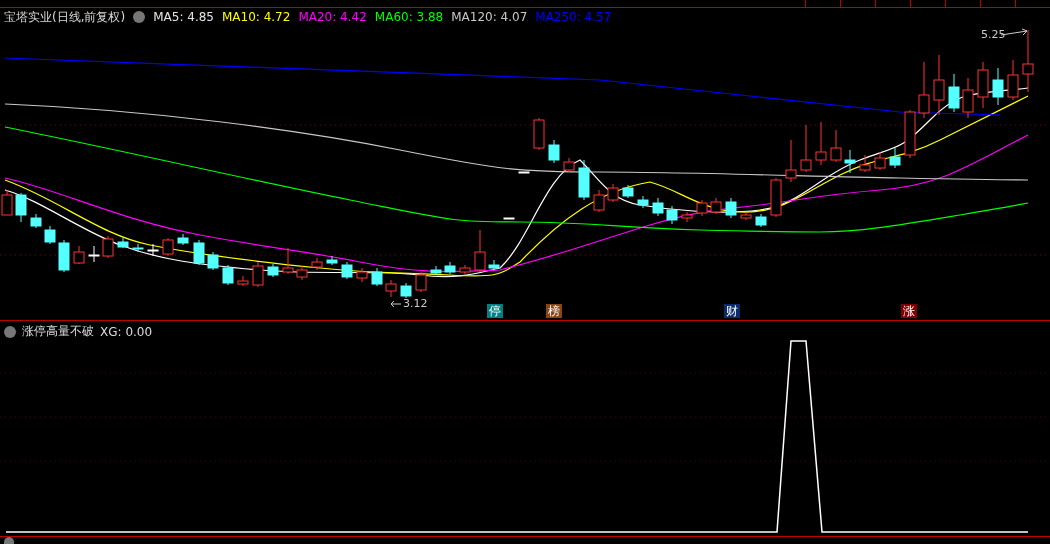  I want to click on ma-legend-item: MA5: 4.85, so click(183, 17).